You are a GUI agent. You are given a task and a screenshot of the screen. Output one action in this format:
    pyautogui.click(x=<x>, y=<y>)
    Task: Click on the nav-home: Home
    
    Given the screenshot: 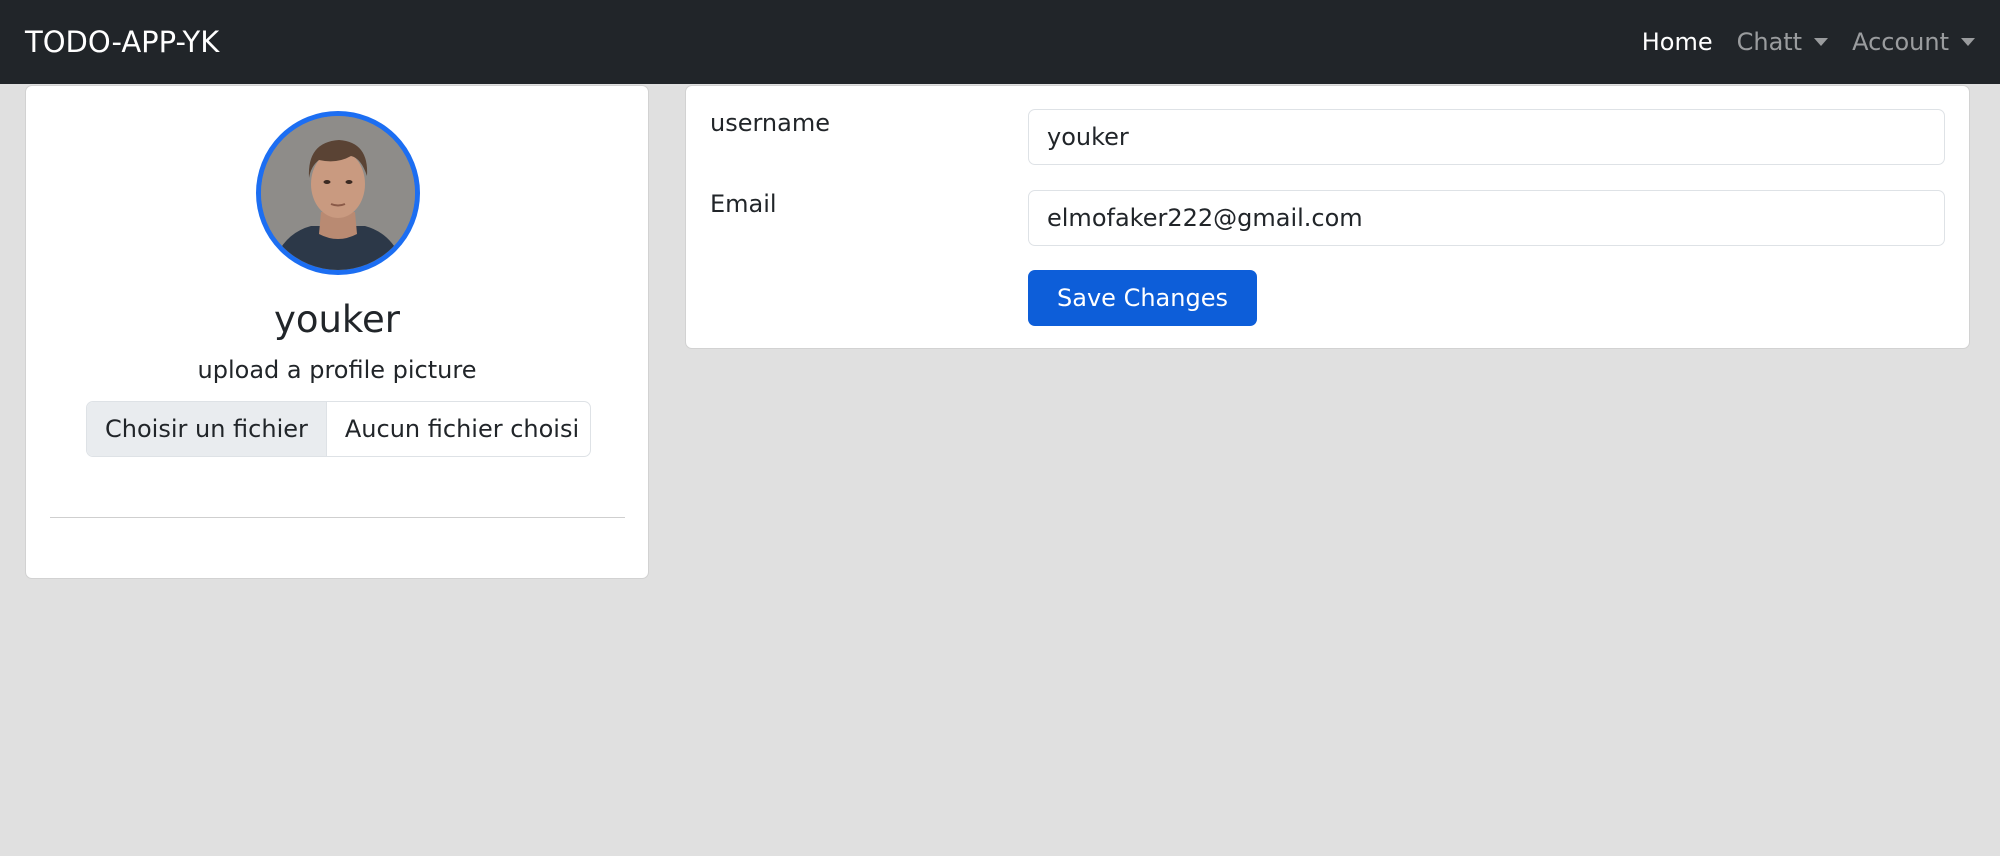 What is the action you would take?
    pyautogui.click(x=1677, y=42)
    